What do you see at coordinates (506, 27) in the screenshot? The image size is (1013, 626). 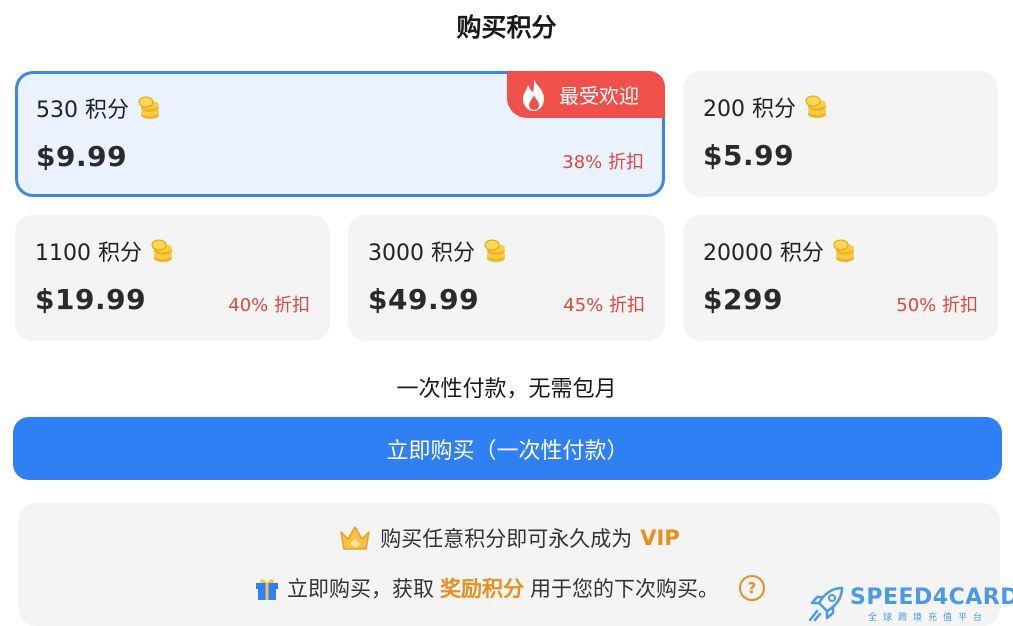 I see `page-title: 购买积分` at bounding box center [506, 27].